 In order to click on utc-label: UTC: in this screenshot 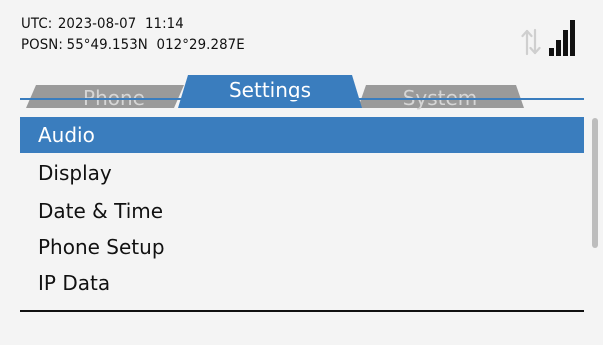, I will do `click(37, 24)`.